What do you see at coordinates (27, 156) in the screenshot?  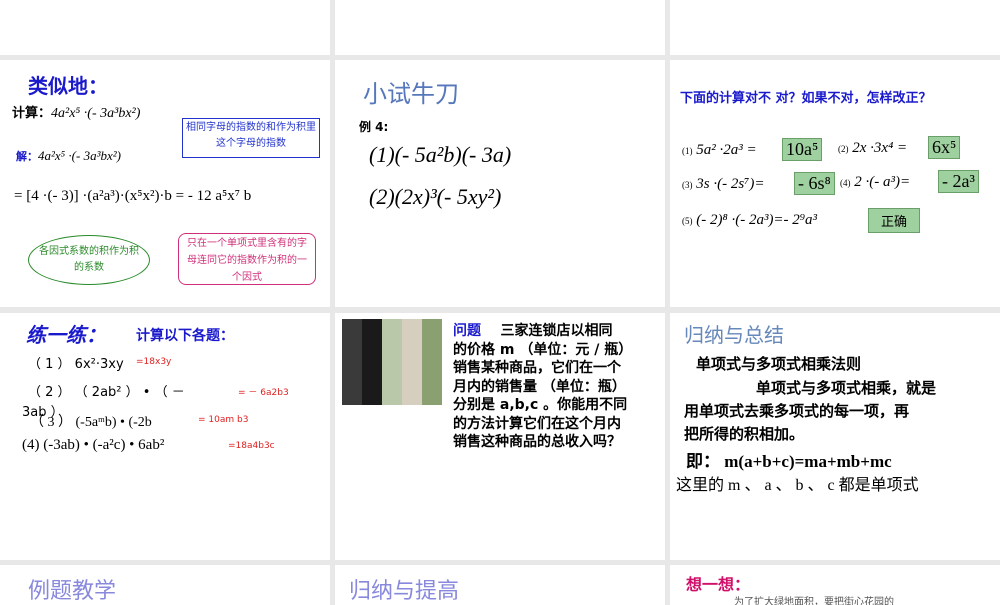 I see `solve-label: 解：` at bounding box center [27, 156].